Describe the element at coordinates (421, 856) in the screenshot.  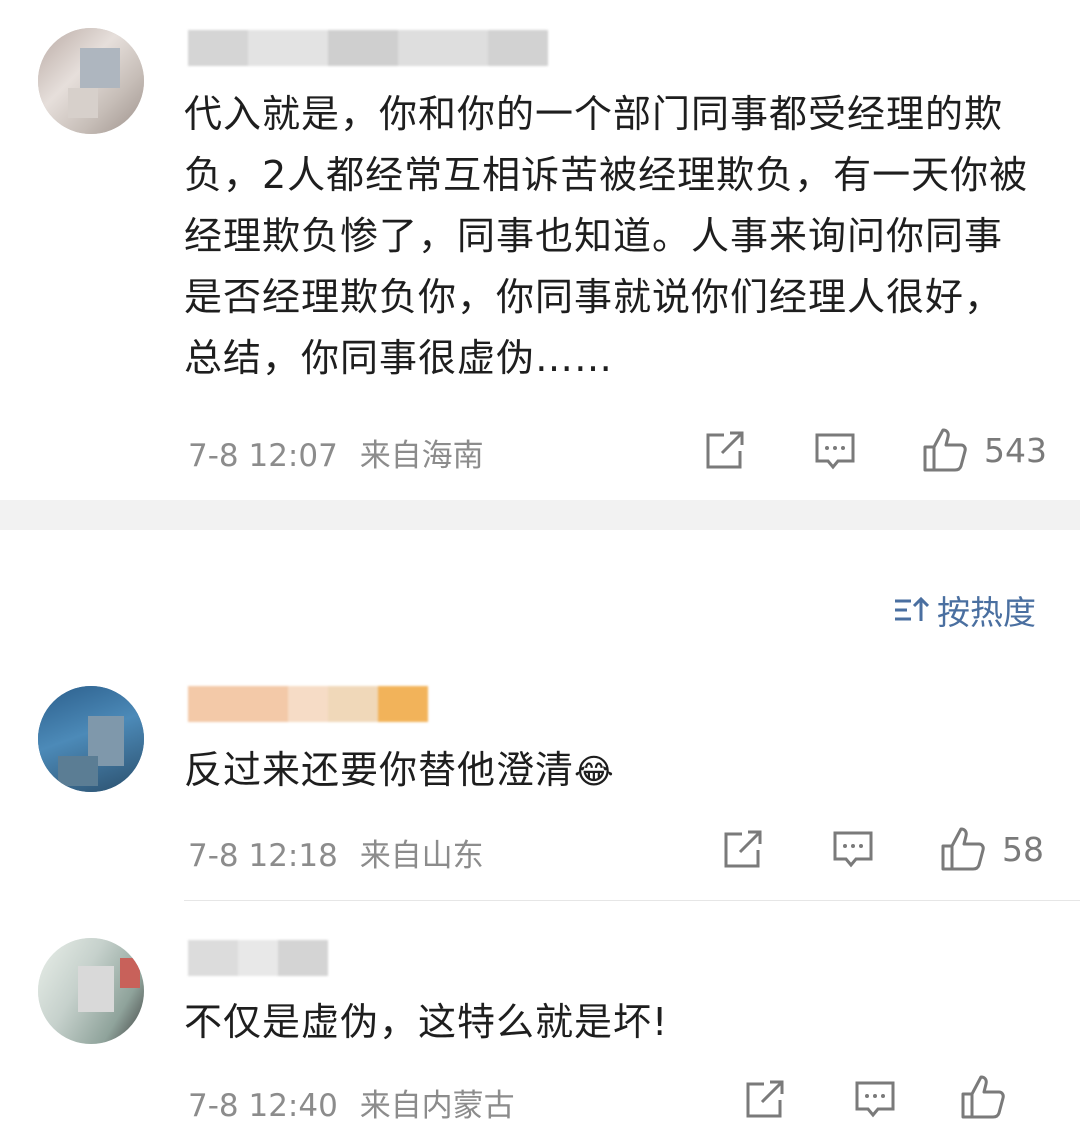
I see `comment-location: 来自山东` at that location.